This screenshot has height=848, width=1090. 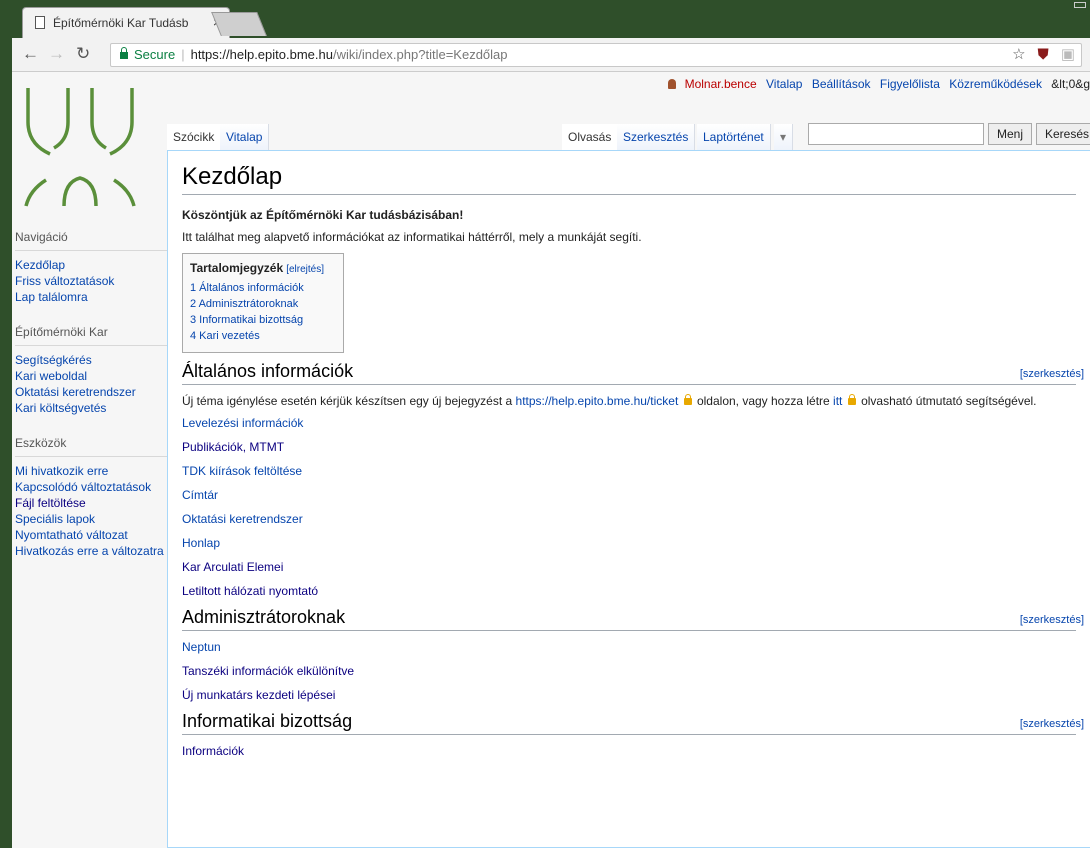 What do you see at coordinates (91, 535) in the screenshot?
I see `sidebar-item-printable: Nyomtatható változat` at bounding box center [91, 535].